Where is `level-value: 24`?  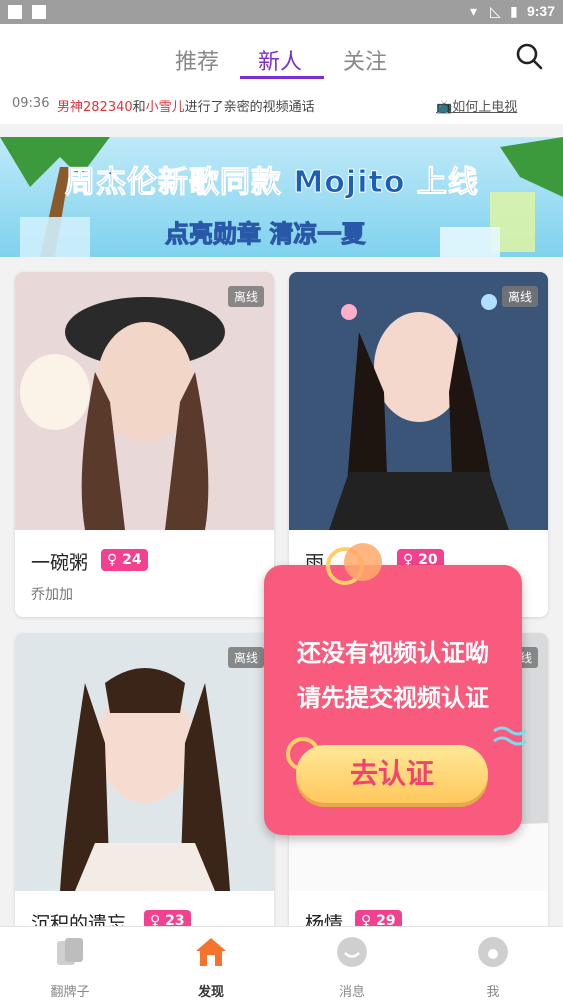 level-value: 24 is located at coordinates (132, 560).